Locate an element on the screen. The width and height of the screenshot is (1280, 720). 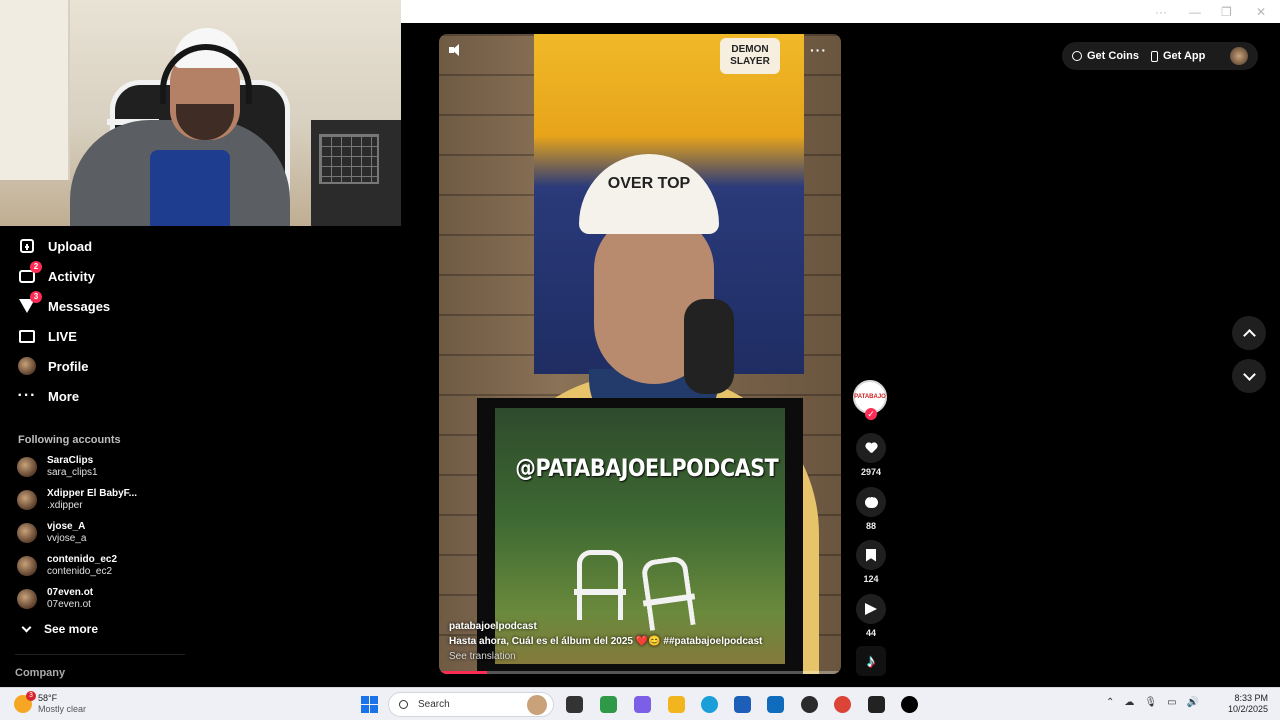
coin-icon is located at coordinates (1077, 56).